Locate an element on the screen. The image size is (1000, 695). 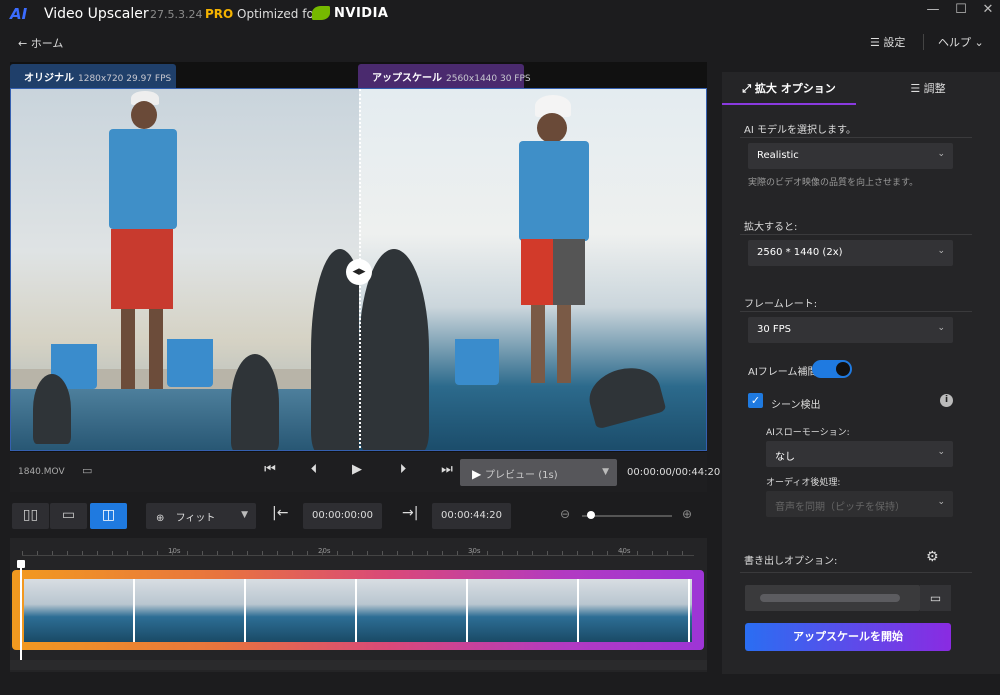
next-frame-button: ⏵ is located at coordinates (403, 469).